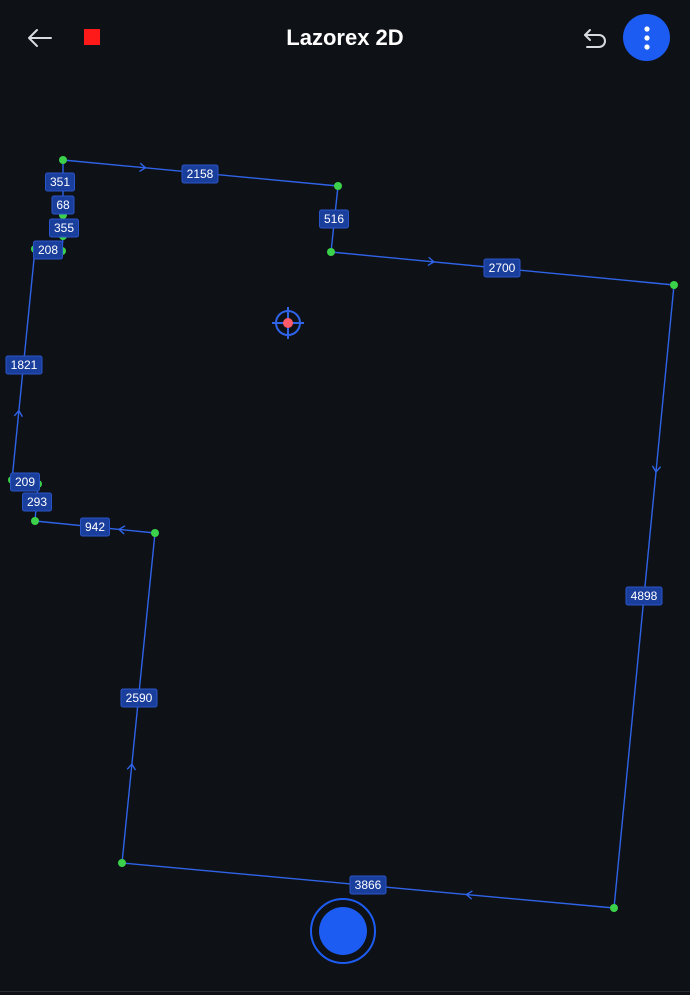  I want to click on capture-record-icon, so click(343, 931).